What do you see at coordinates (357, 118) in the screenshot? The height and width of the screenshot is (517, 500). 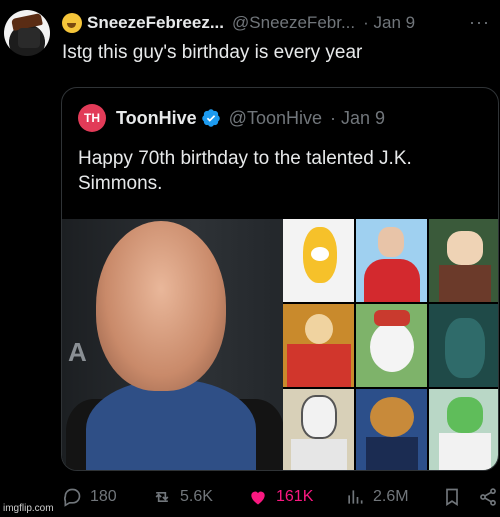 I see `quoted-tweet-date: · Jan 9` at bounding box center [357, 118].